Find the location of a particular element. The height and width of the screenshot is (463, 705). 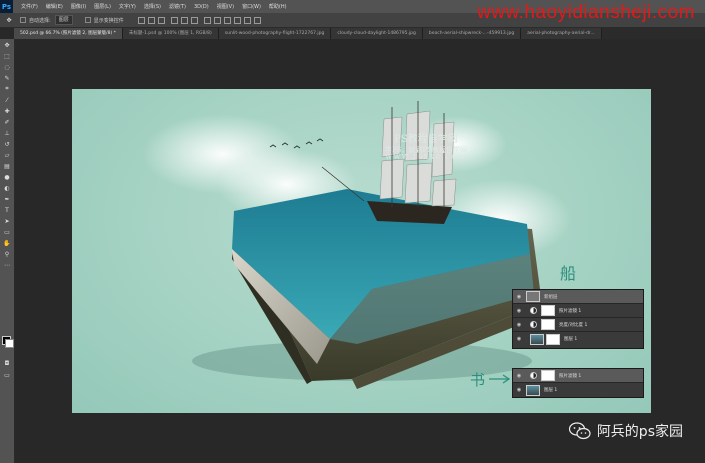

menu-file: 文件(F) is located at coordinates (29, 6).